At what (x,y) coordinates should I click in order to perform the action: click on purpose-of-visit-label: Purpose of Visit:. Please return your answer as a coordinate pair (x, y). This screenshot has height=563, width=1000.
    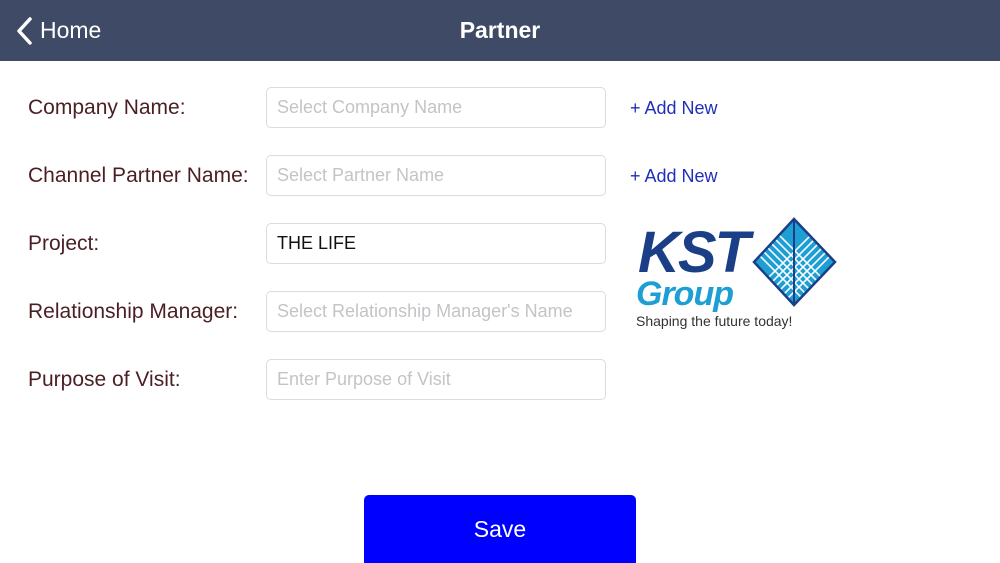
    Looking at the image, I should click on (104, 379).